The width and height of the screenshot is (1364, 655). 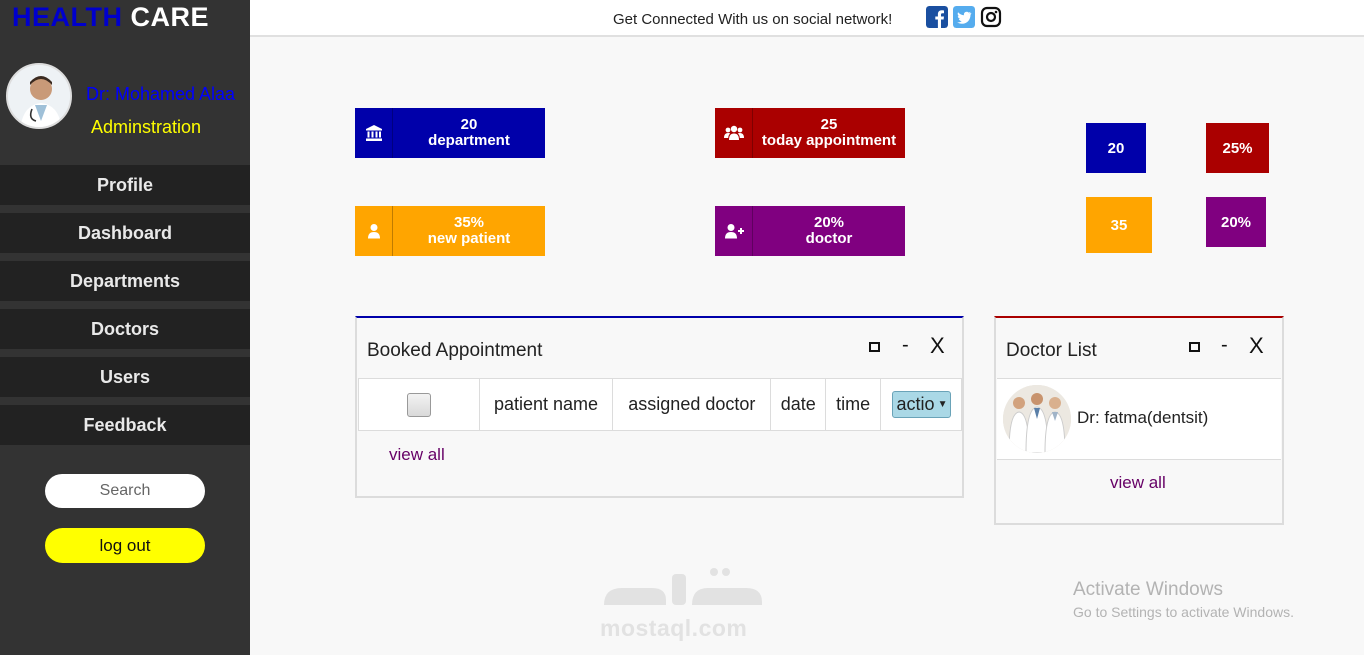 What do you see at coordinates (734, 231) in the screenshot?
I see `user-plus-icon` at bounding box center [734, 231].